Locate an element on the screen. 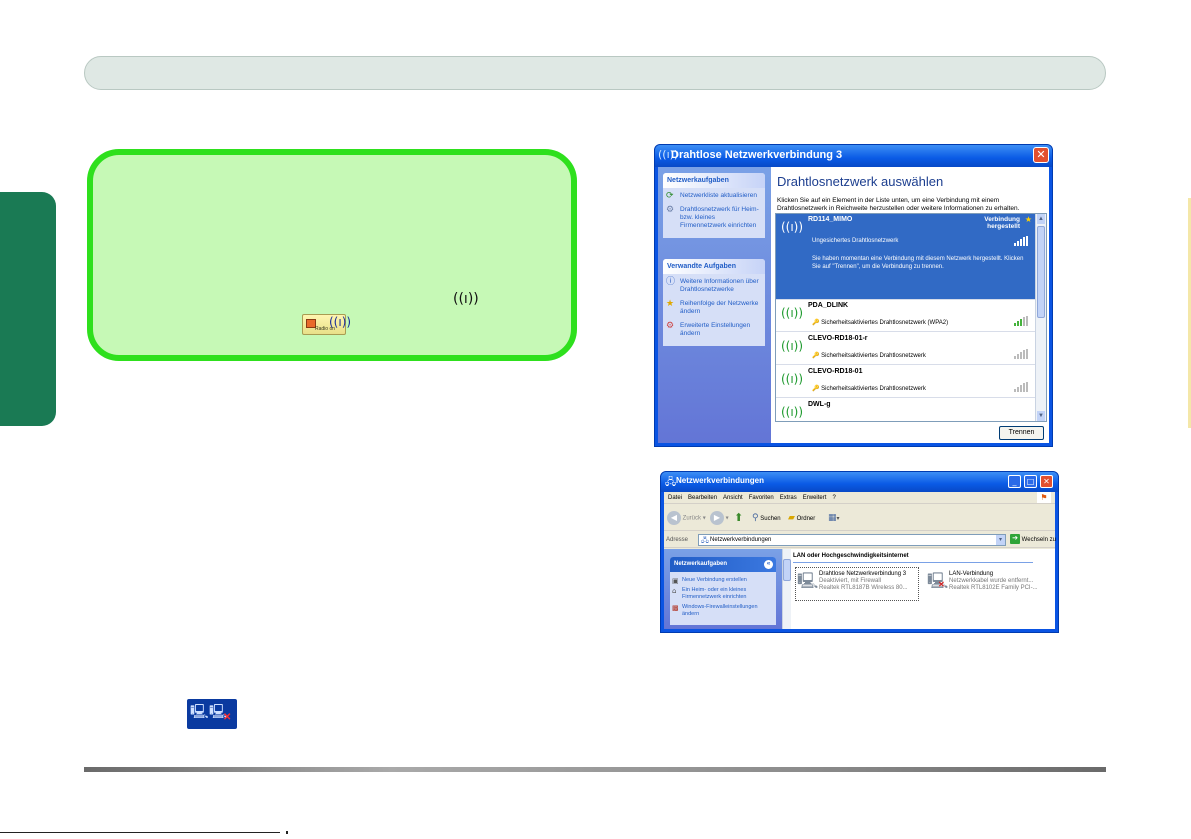 The image size is (1191, 839). bottom-dot is located at coordinates (287, 832).